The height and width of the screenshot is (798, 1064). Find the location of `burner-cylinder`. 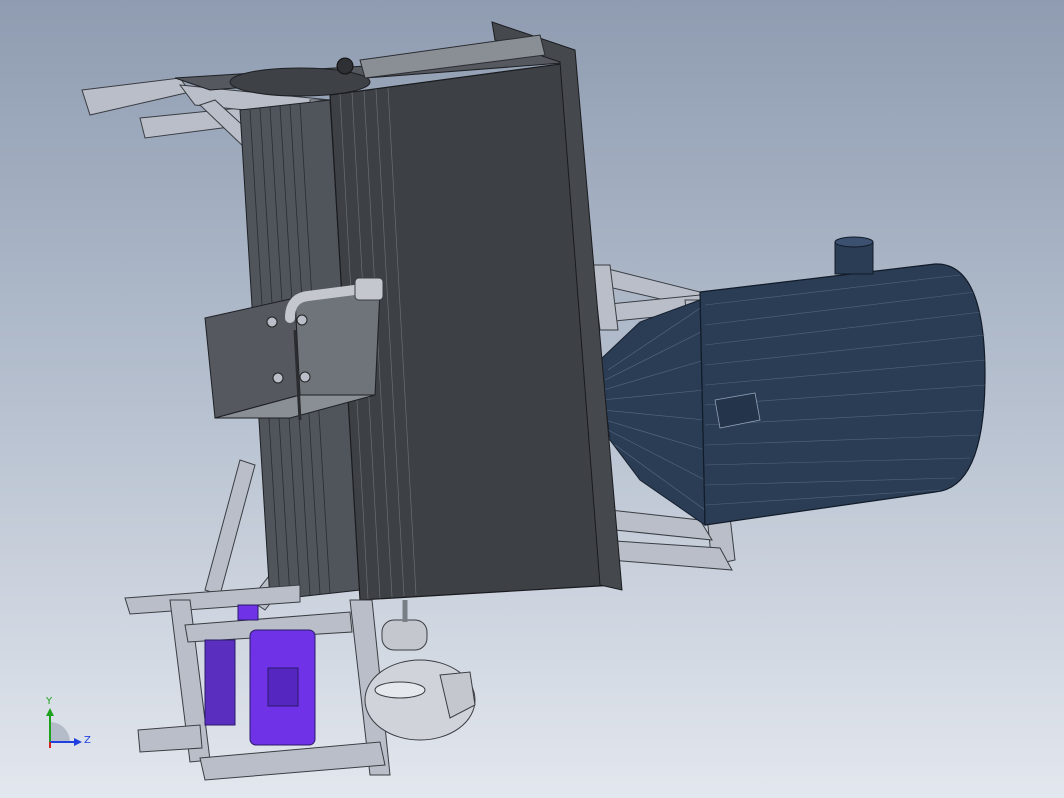

burner-cylinder is located at coordinates (842, 394).